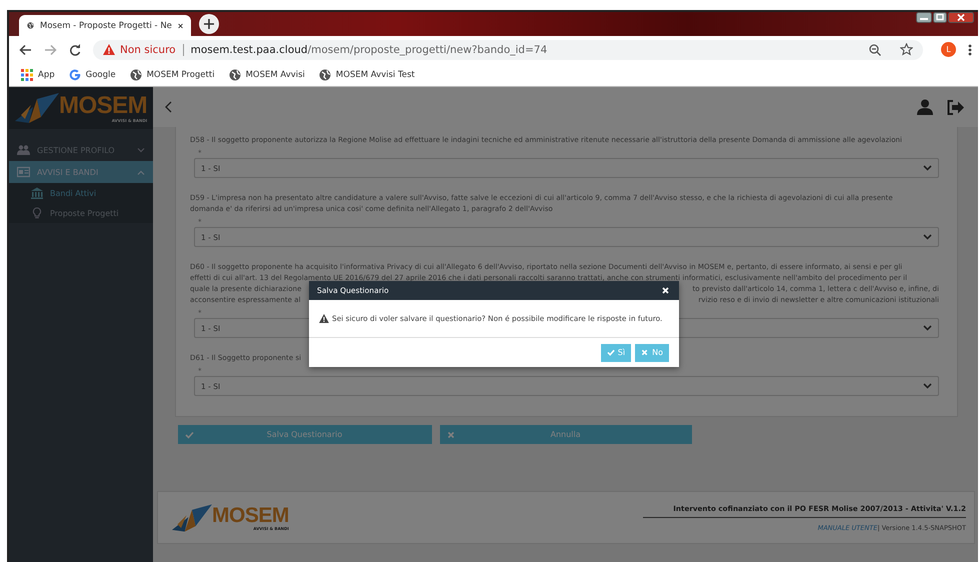  I want to click on security-label: Non sicuro, so click(148, 50).